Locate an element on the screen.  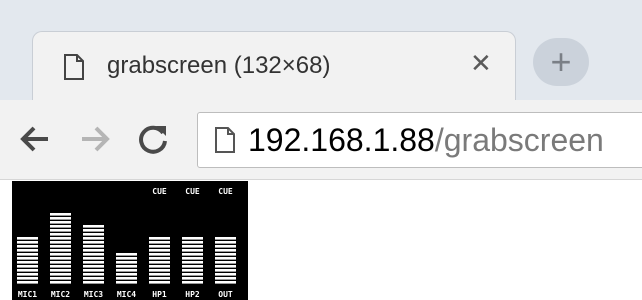
channel-label: MIC2 is located at coordinates (60, 294).